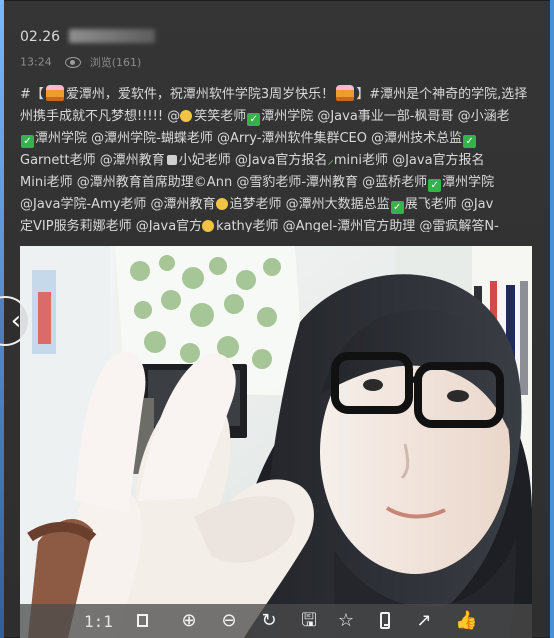  I want to click on view-count: 浏览(161), so click(115, 62).